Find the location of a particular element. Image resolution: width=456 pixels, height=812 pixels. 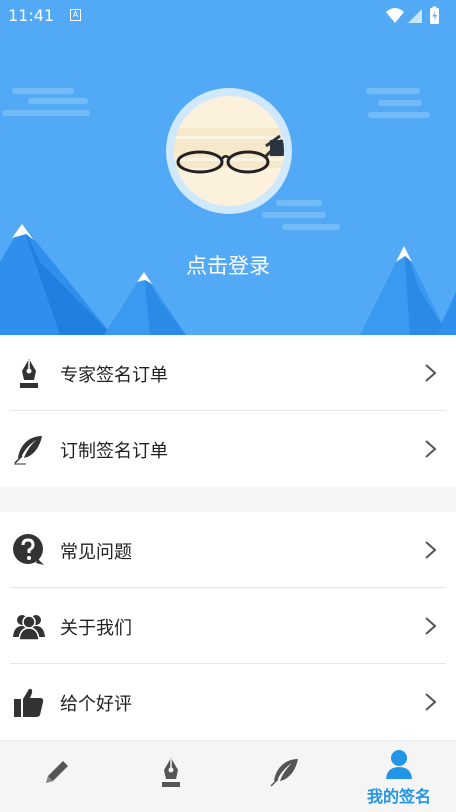

thumbs-up-icon is located at coordinates (29, 702).